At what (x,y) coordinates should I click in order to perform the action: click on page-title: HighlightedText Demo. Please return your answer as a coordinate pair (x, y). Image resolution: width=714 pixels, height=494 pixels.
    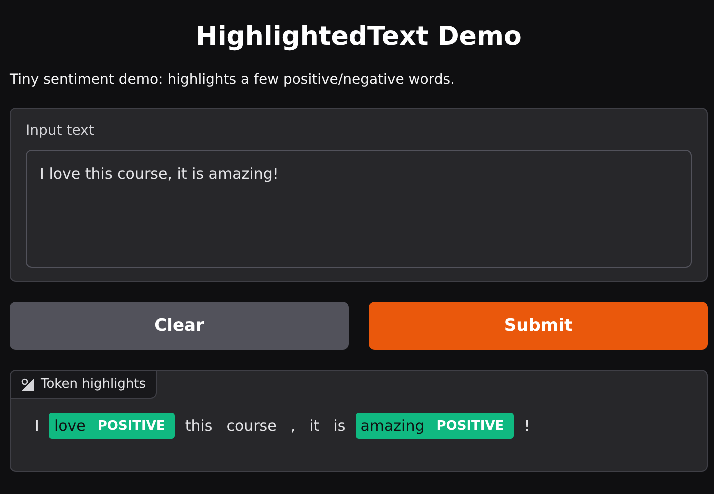
    Looking at the image, I should click on (359, 37).